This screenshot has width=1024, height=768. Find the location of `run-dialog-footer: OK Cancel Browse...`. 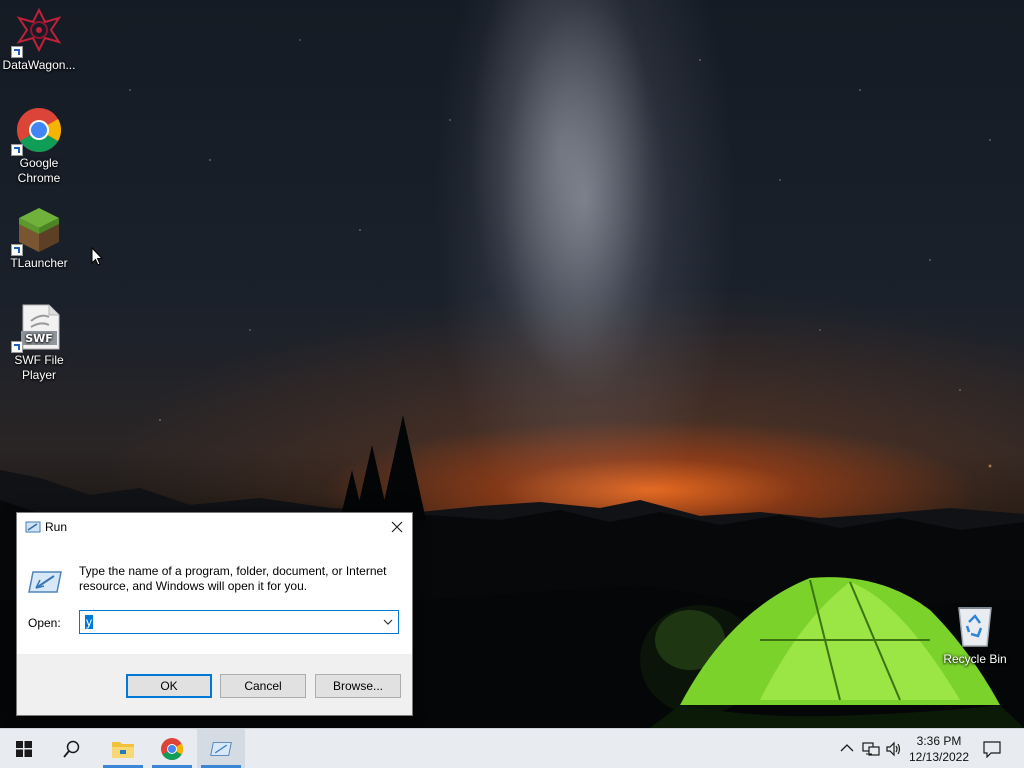

run-dialog-footer: OK Cancel Browse... is located at coordinates (214, 684).